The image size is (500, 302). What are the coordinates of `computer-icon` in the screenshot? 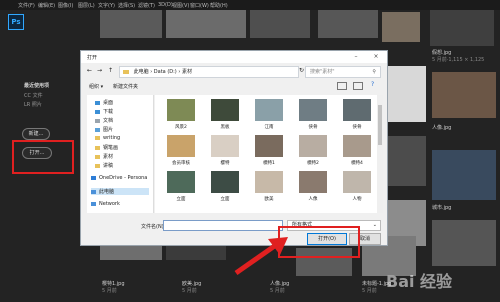 It's located at (93, 191).